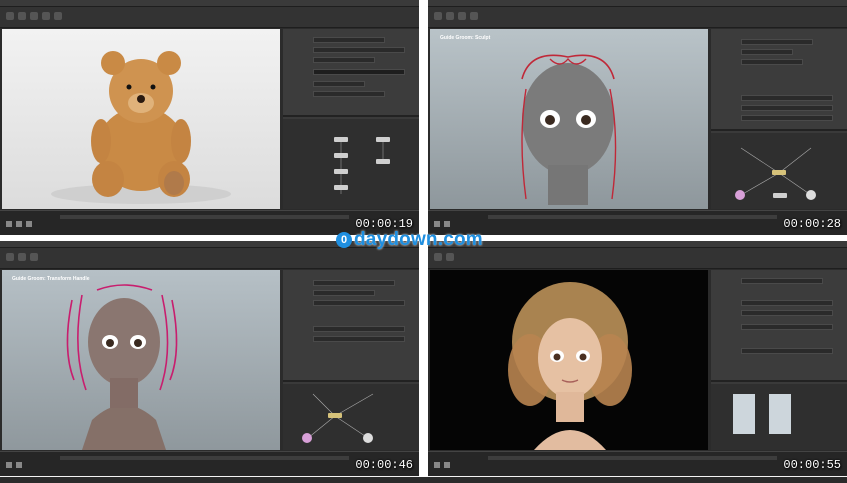 The height and width of the screenshot is (483, 847). I want to click on video-timestamp: 00:00:28, so click(812, 224).